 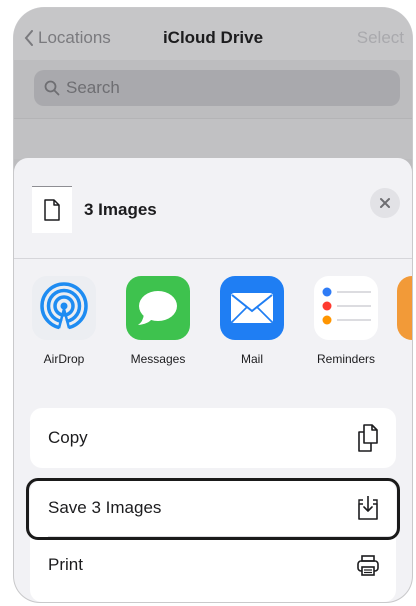 I want to click on app-label: AirDrop, so click(x=64, y=359).